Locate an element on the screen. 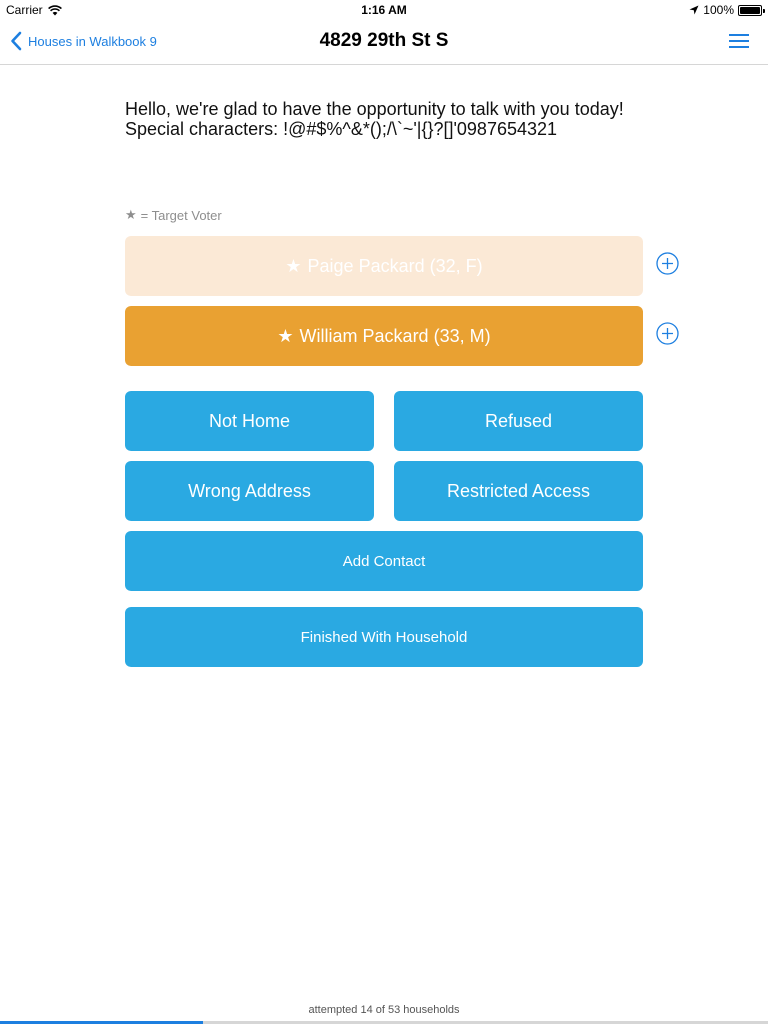  voter-paige-packard: ★ Paige Packard (32, F) is located at coordinates (384, 266).